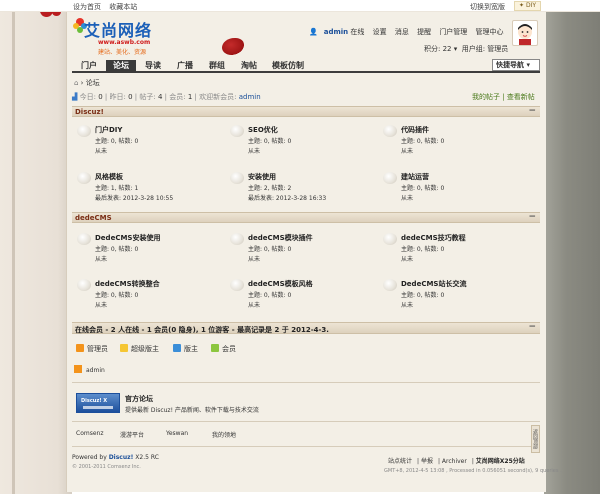 This screenshot has width=600, height=494. What do you see at coordinates (152, 143) in the screenshot?
I see `forum-item: 门户DIY 主题: 0, 帖数: 0 从未` at bounding box center [152, 143].